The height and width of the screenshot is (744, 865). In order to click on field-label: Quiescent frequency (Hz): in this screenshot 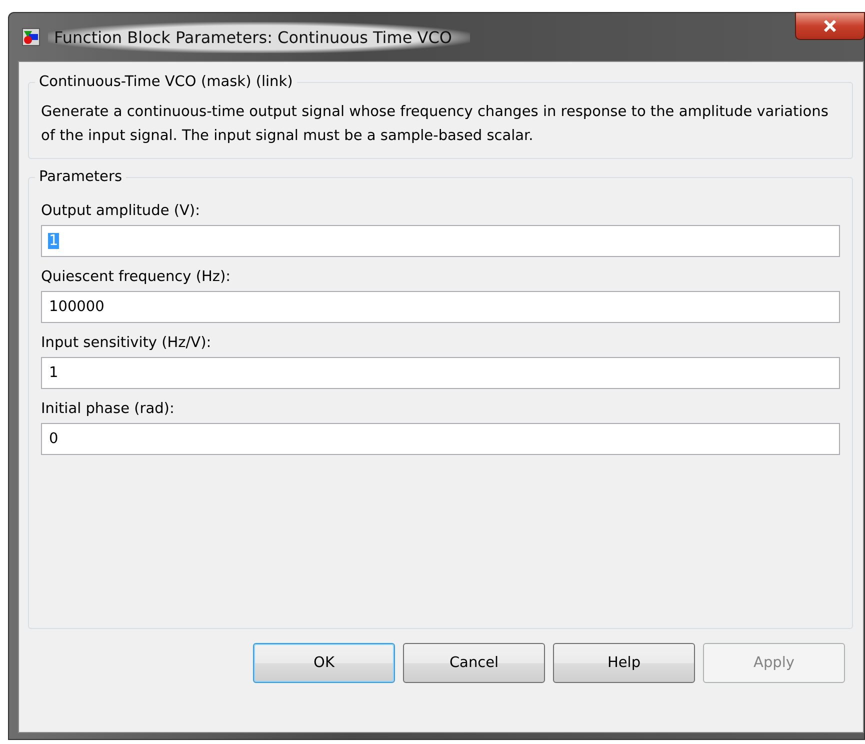, I will do `click(136, 277)`.